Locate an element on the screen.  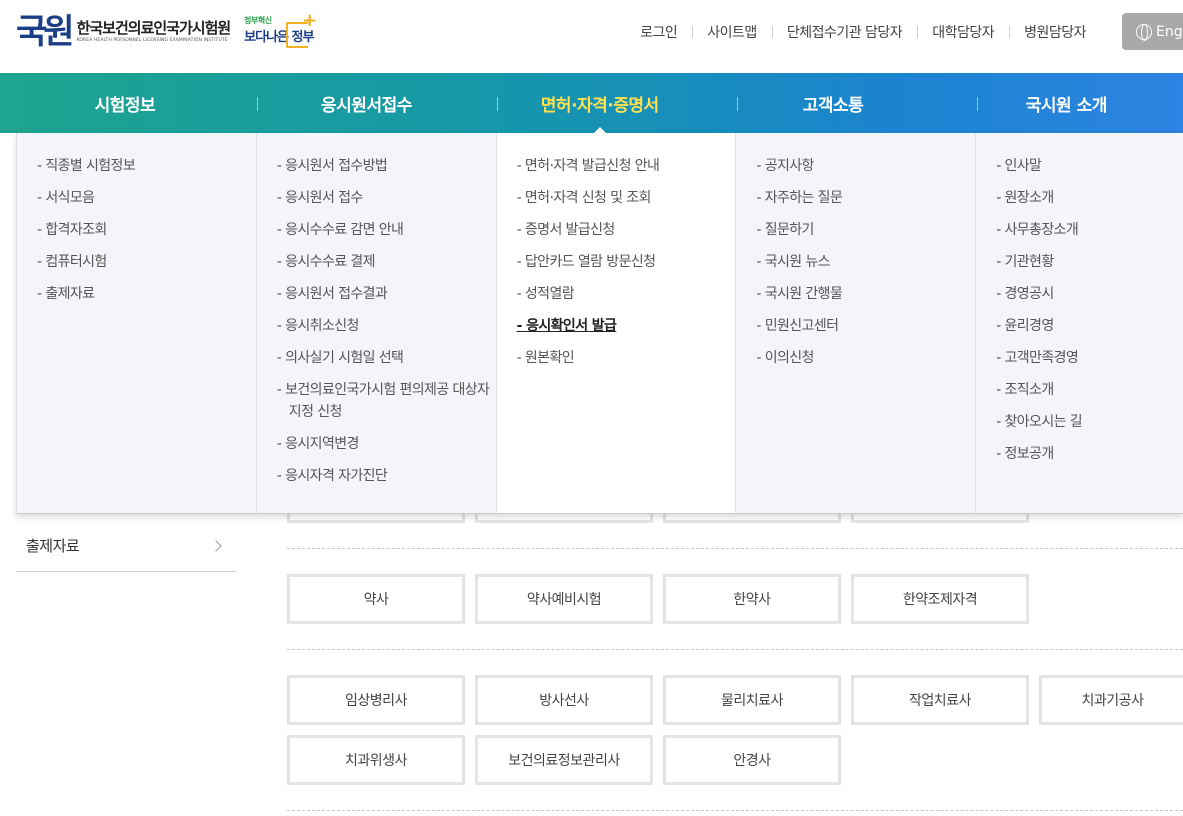
menu-item: 공지사항 is located at coordinates (865, 166).